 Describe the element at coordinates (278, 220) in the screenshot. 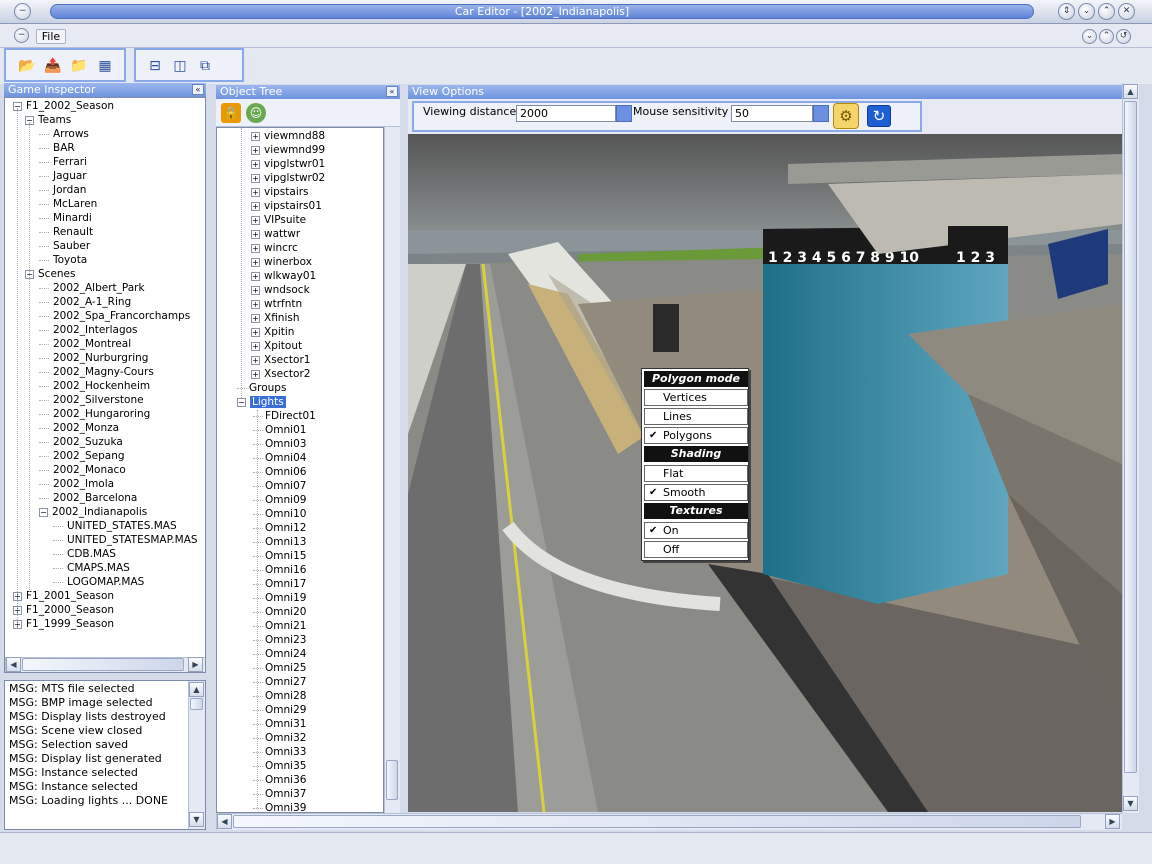

I see `object-item: + VIPsuite` at that location.